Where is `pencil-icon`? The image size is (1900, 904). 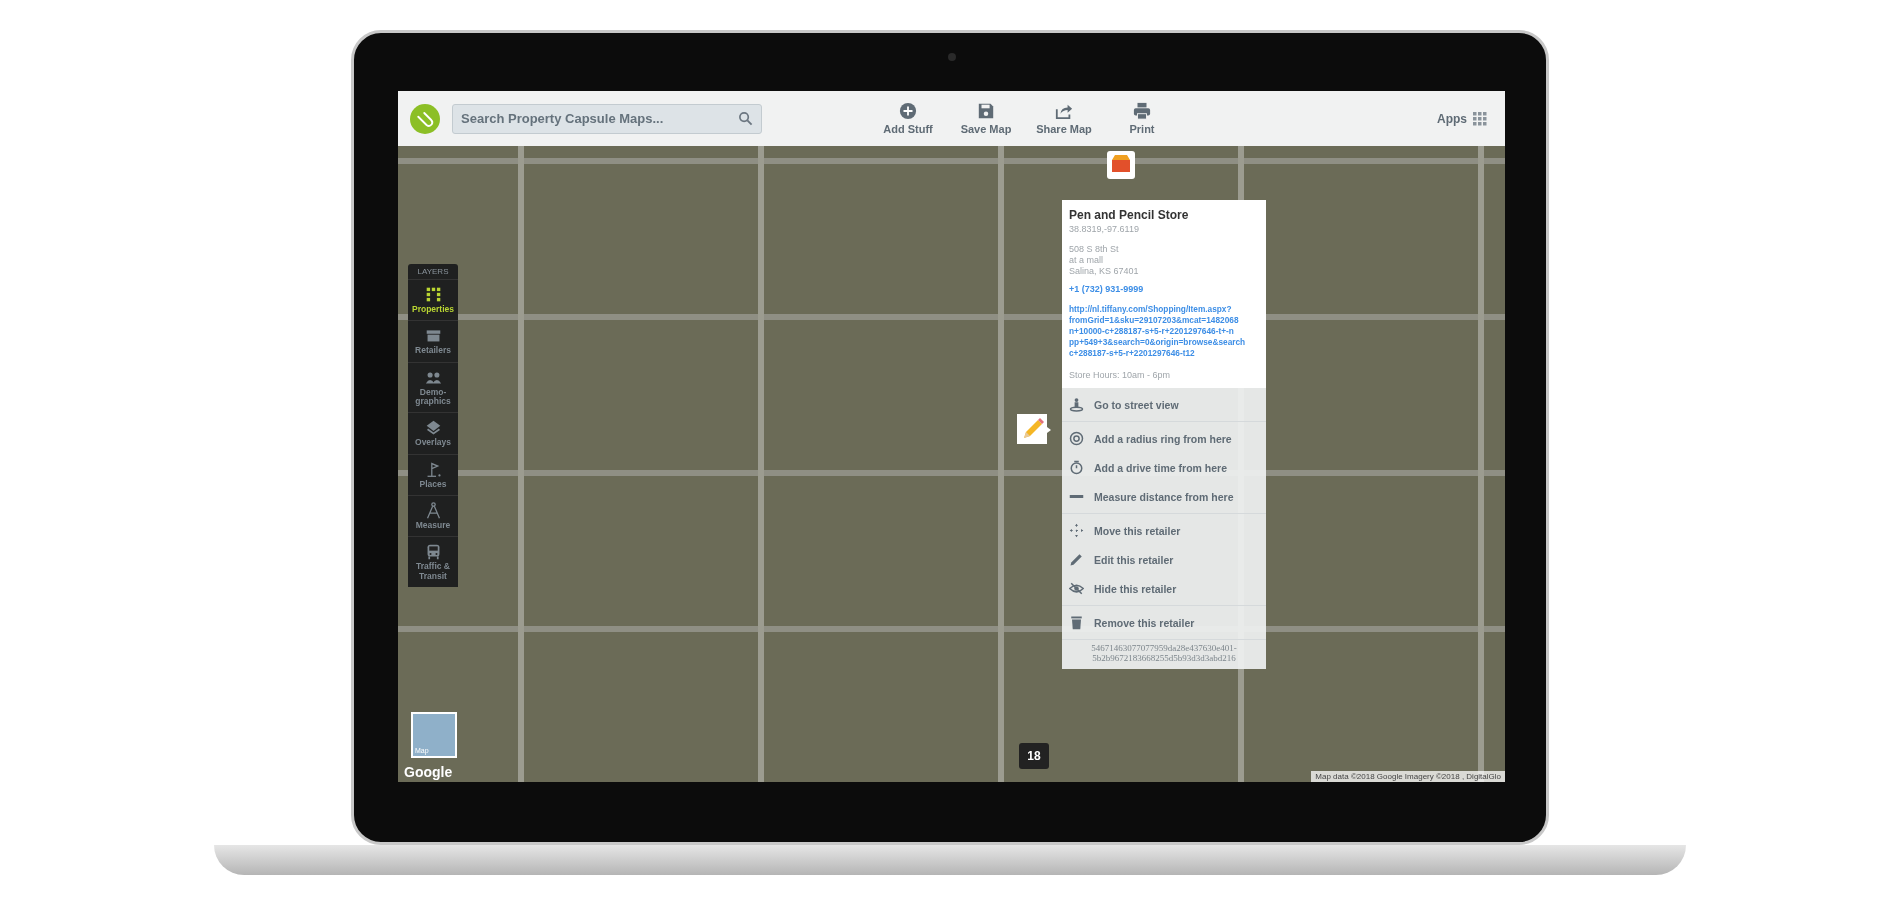 pencil-icon is located at coordinates (1076, 559).